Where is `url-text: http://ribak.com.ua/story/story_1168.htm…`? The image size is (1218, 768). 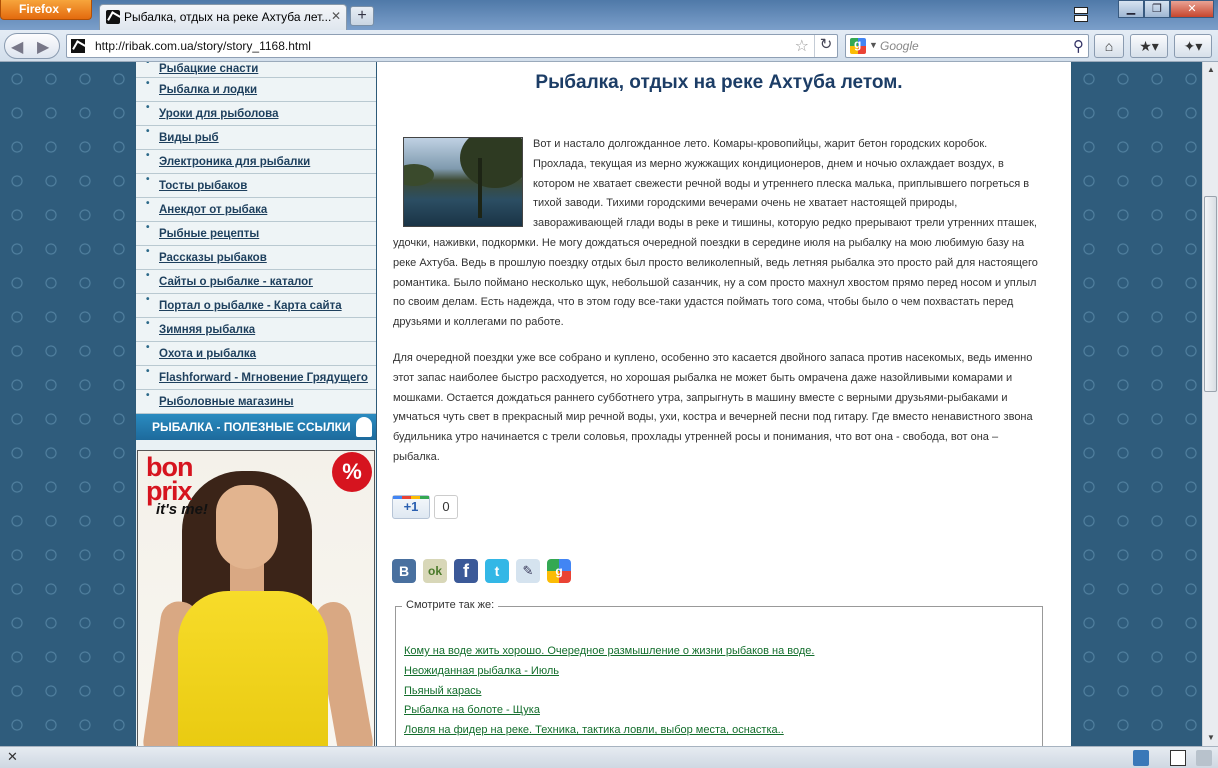 url-text: http://ribak.com.ua/story/story_1168.htm… is located at coordinates (203, 46).